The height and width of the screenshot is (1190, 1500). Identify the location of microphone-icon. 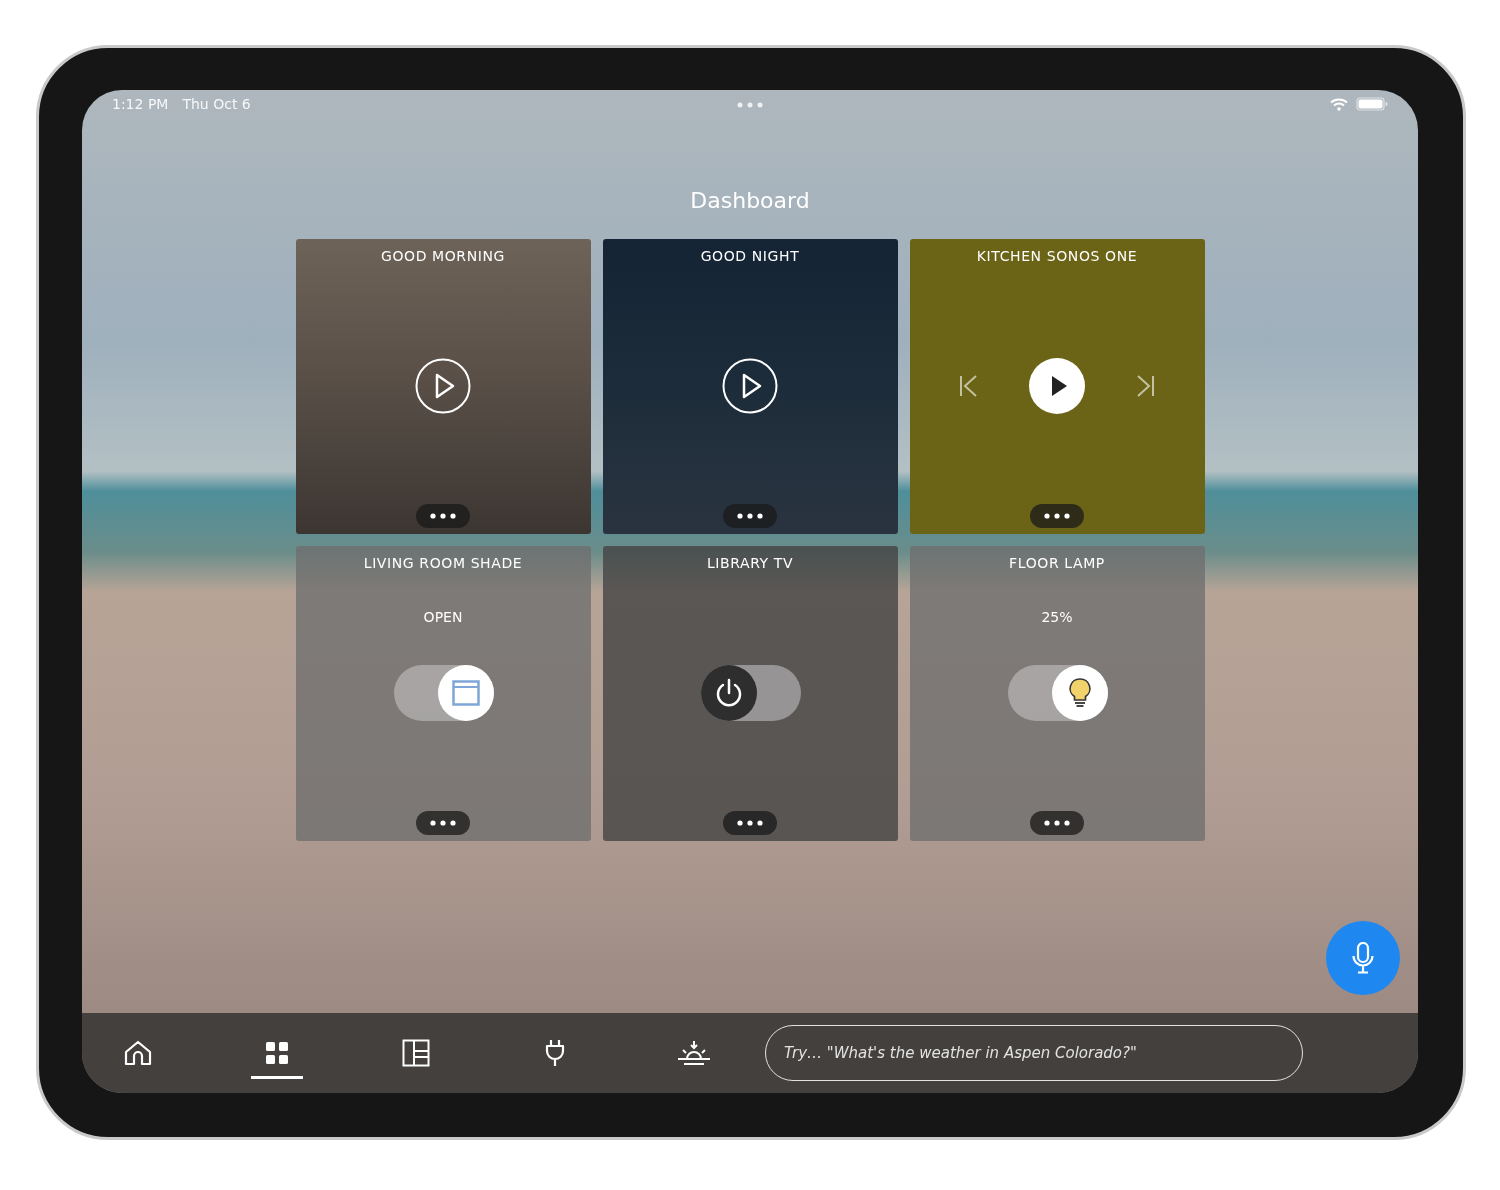
(1363, 958).